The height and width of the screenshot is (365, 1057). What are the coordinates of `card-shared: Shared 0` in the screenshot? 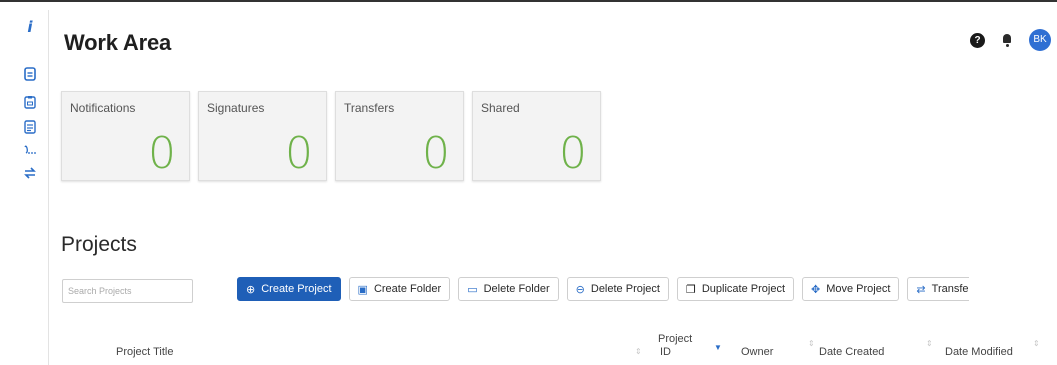 It's located at (536, 136).